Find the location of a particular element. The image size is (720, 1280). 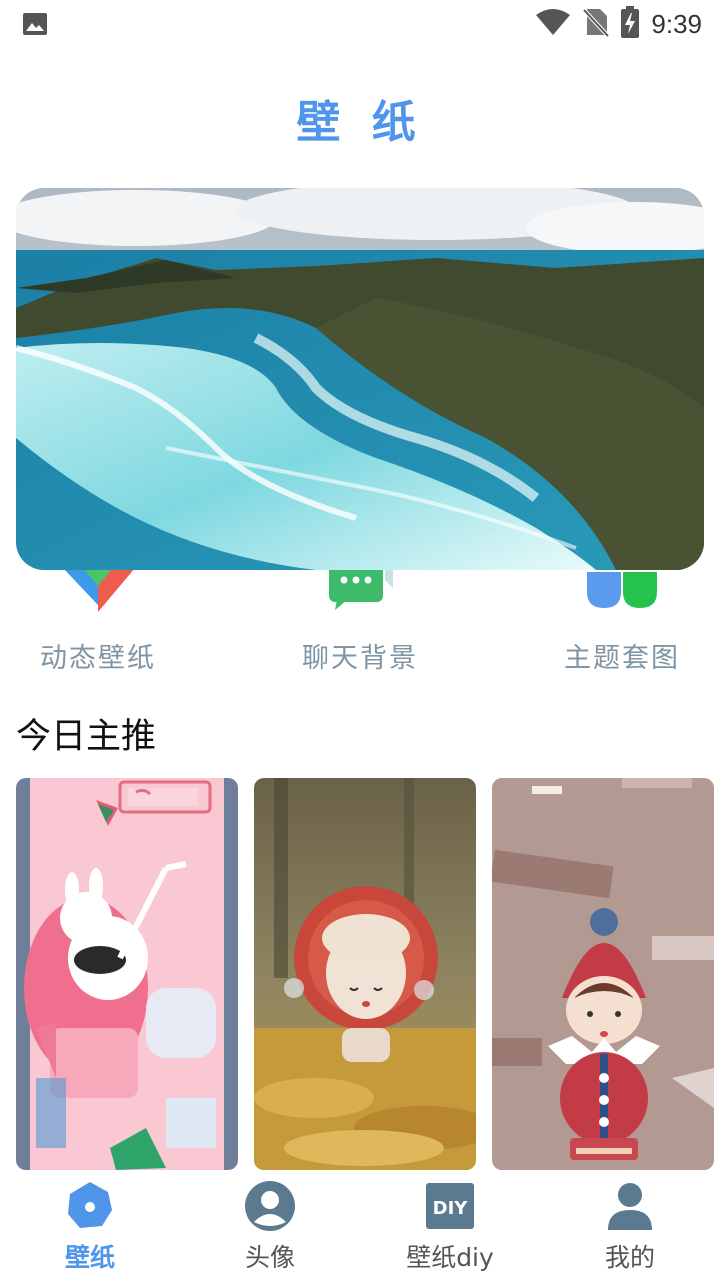

category-theme-set: 主题套图 is located at coordinates (621, 620).